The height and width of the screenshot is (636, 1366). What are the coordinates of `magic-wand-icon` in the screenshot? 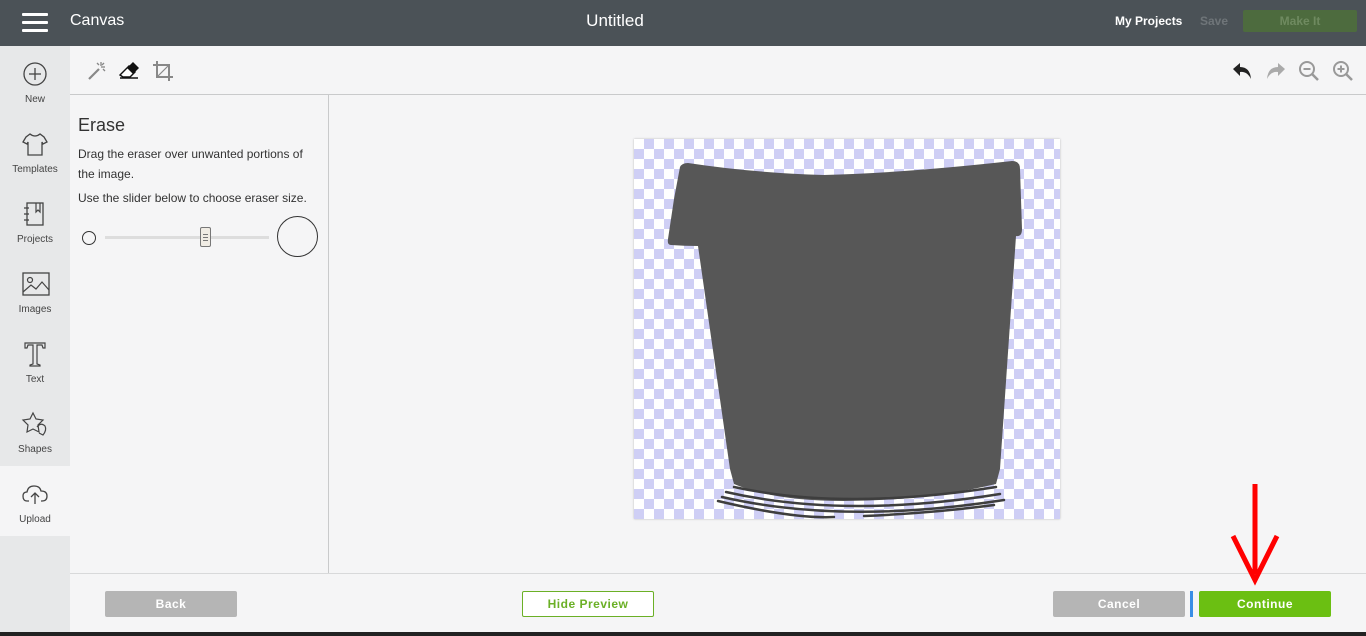 It's located at (97, 73).